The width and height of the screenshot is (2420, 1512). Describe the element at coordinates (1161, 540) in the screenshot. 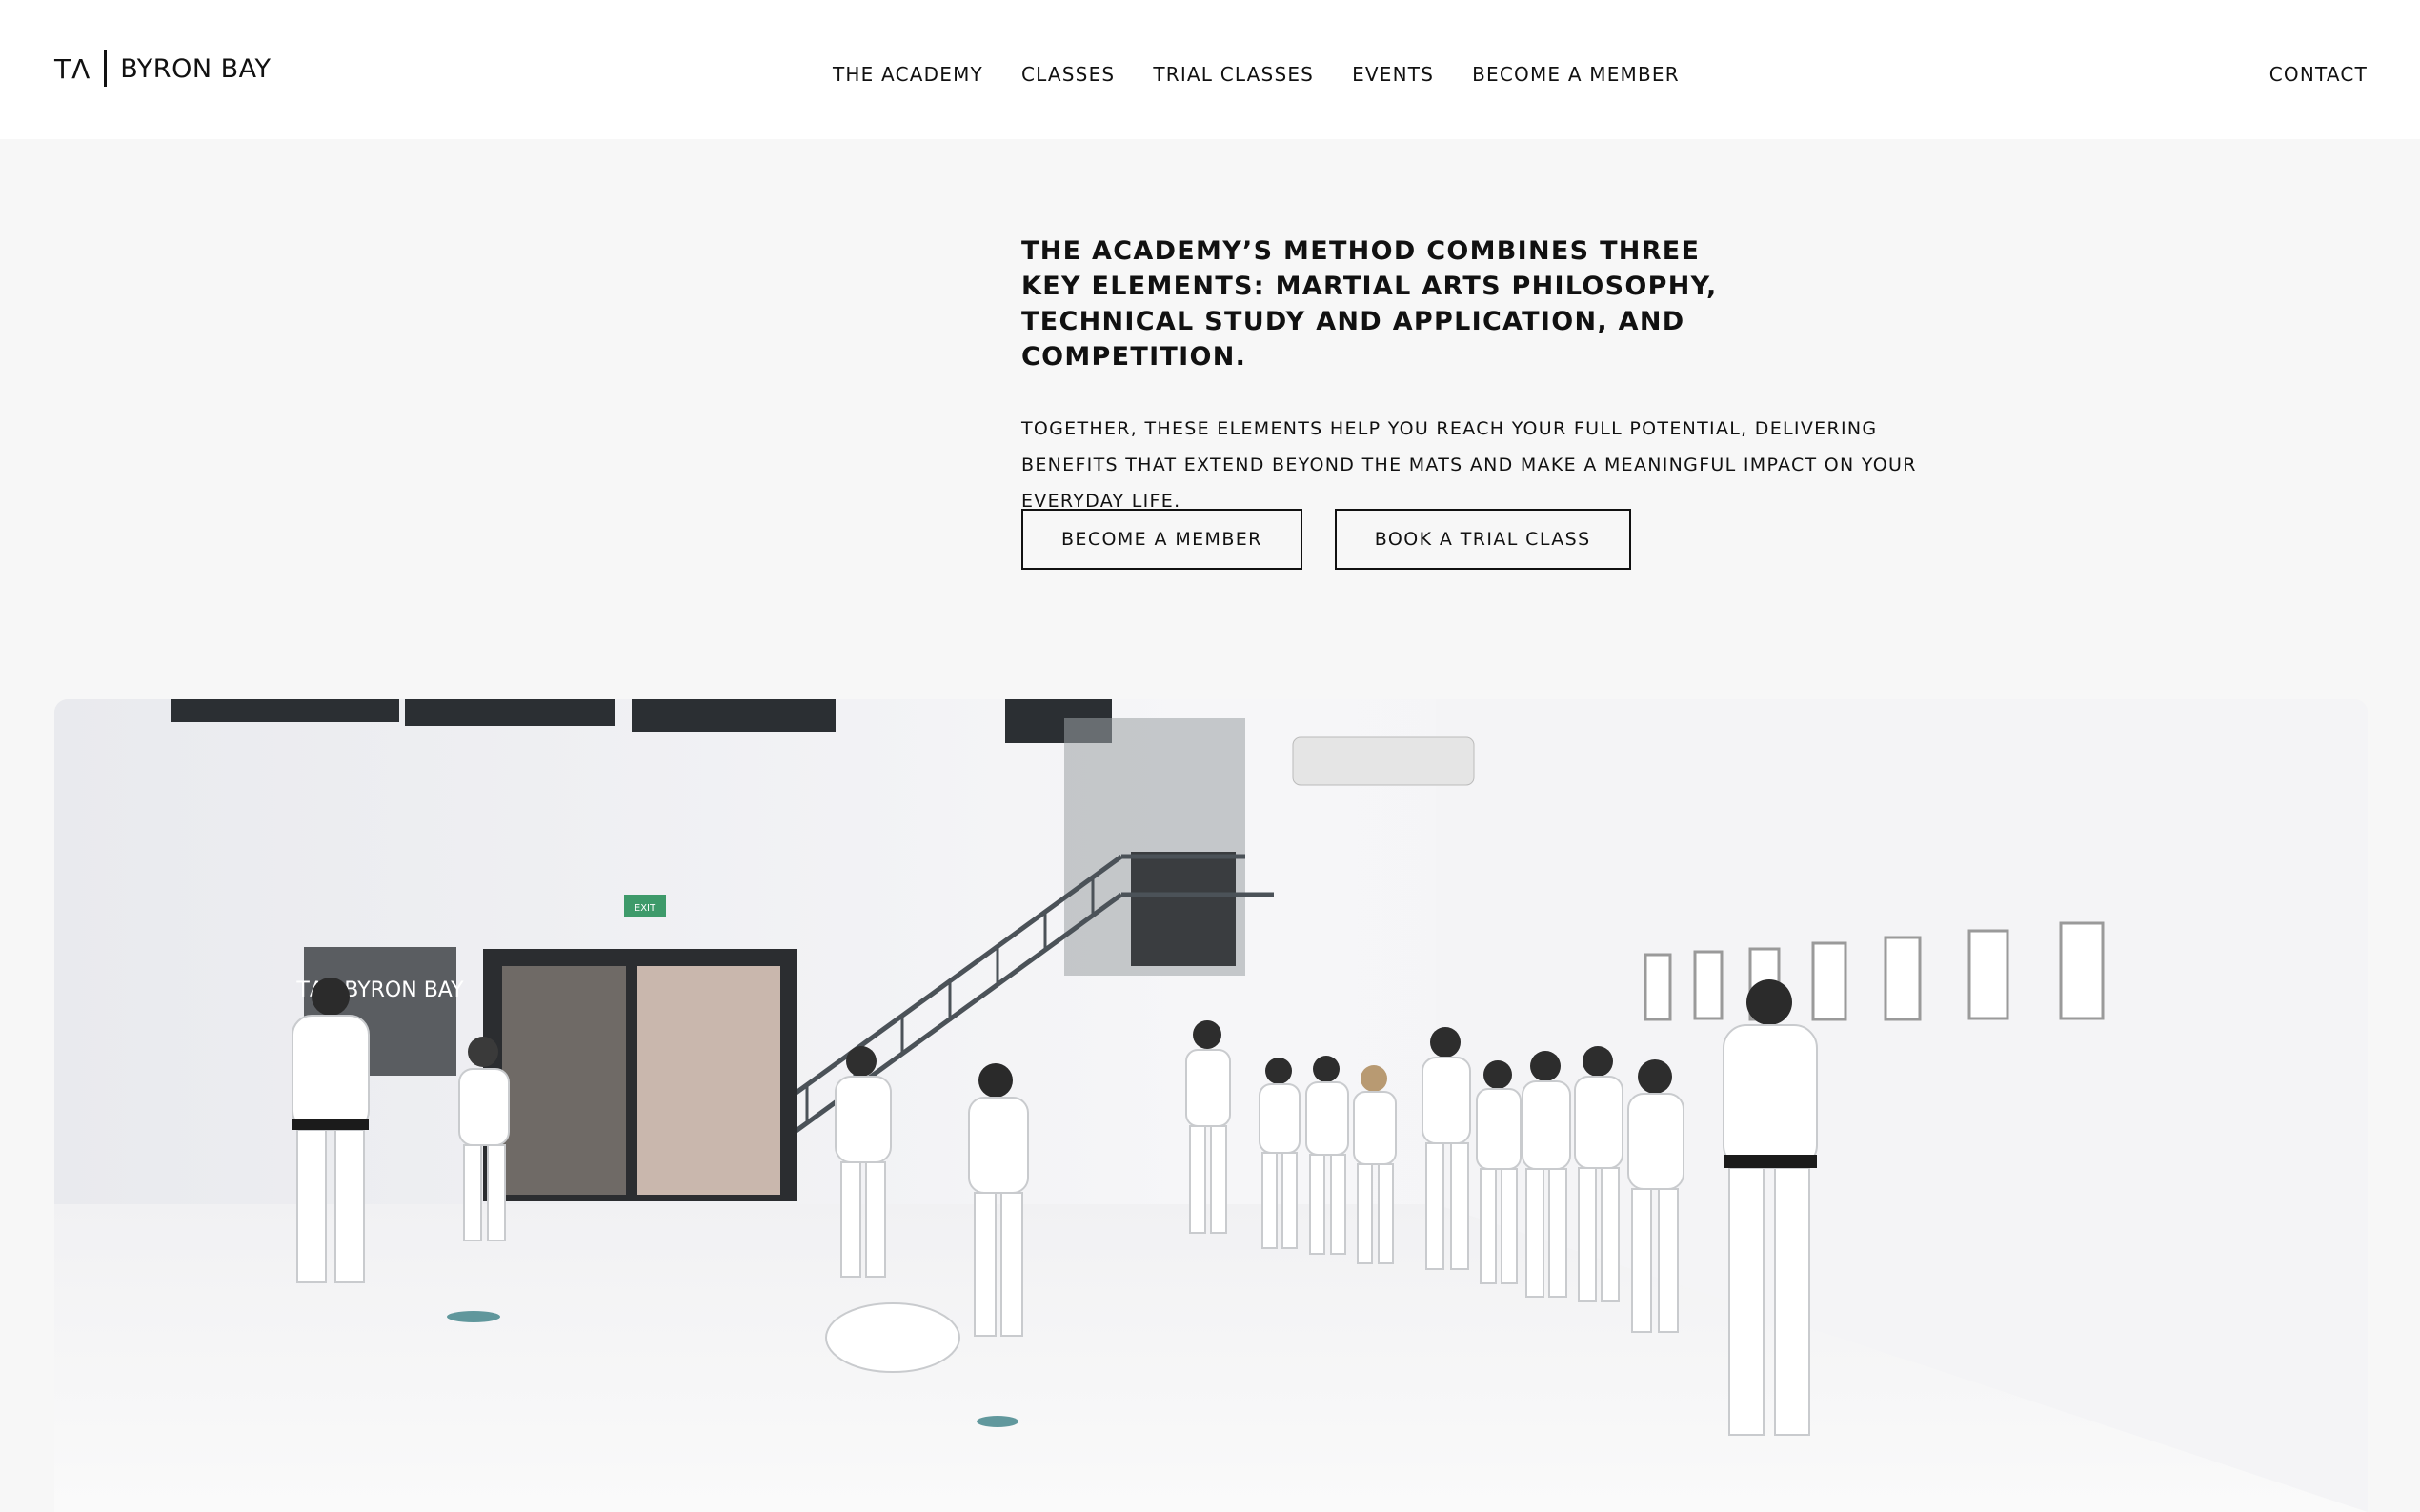

I see `become-member-button: BECOME A MEMBER` at that location.